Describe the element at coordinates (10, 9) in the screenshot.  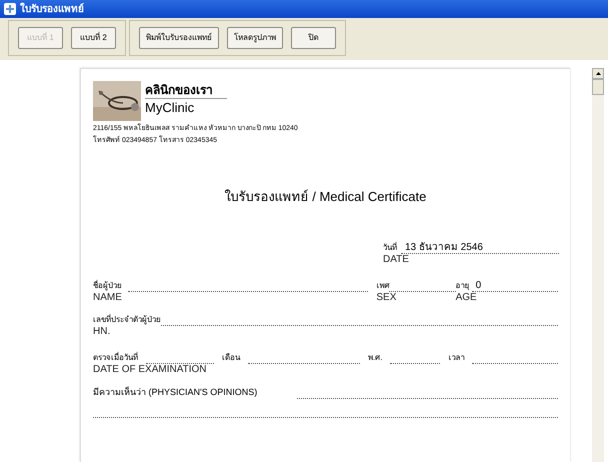
I see `cross-icon` at that location.